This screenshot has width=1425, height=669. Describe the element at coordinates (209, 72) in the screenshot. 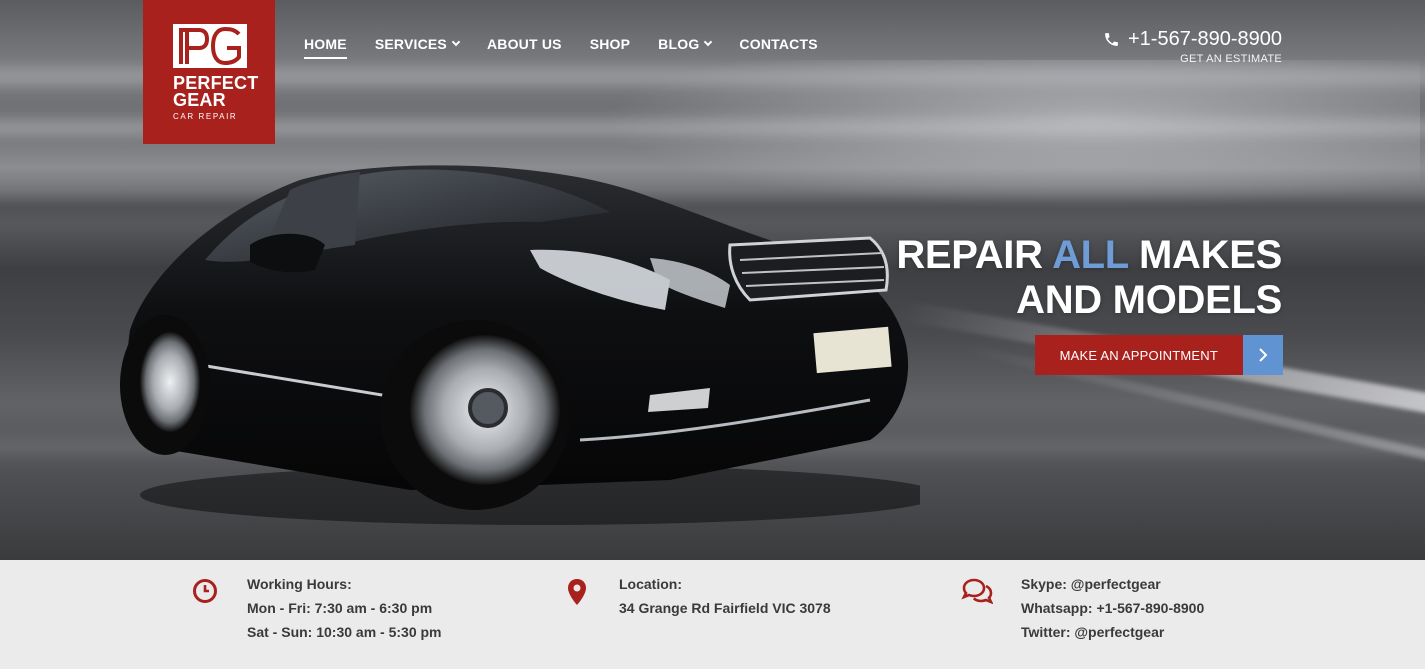

I see `logo: PERFECT GEAR CAR REPAIR` at that location.